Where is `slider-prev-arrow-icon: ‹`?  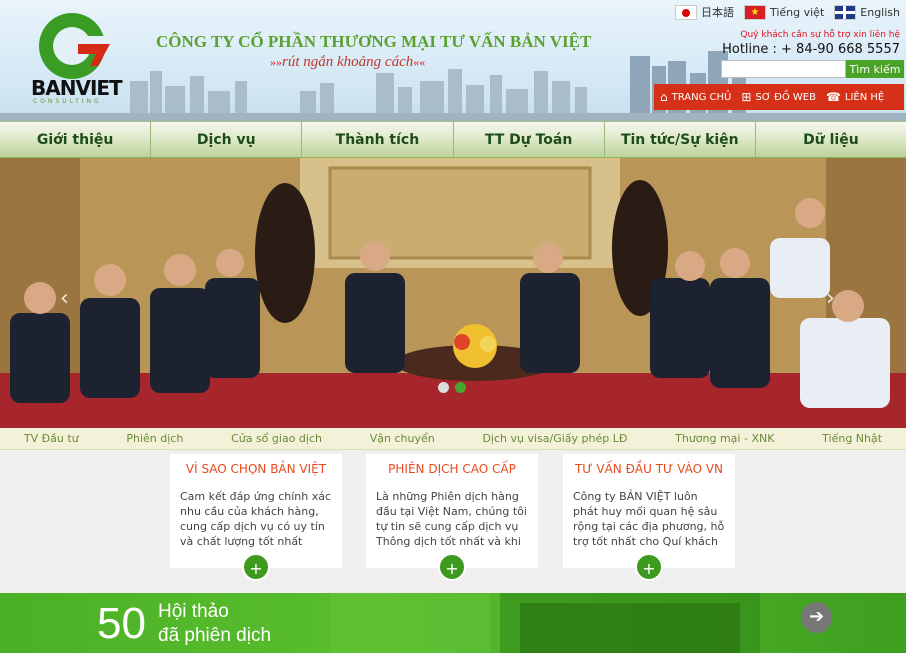 slider-prev-arrow-icon: ‹ is located at coordinates (70, 299).